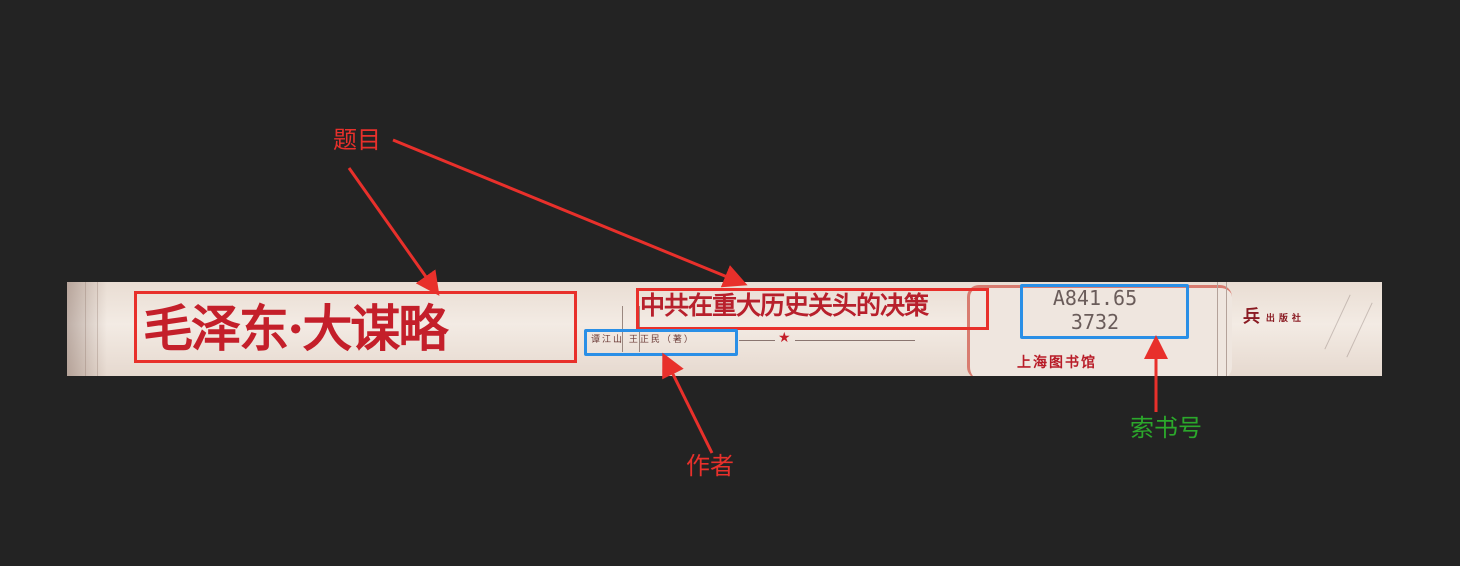 The image size is (1460, 566). I want to click on title-highlight-box, so click(355, 327).